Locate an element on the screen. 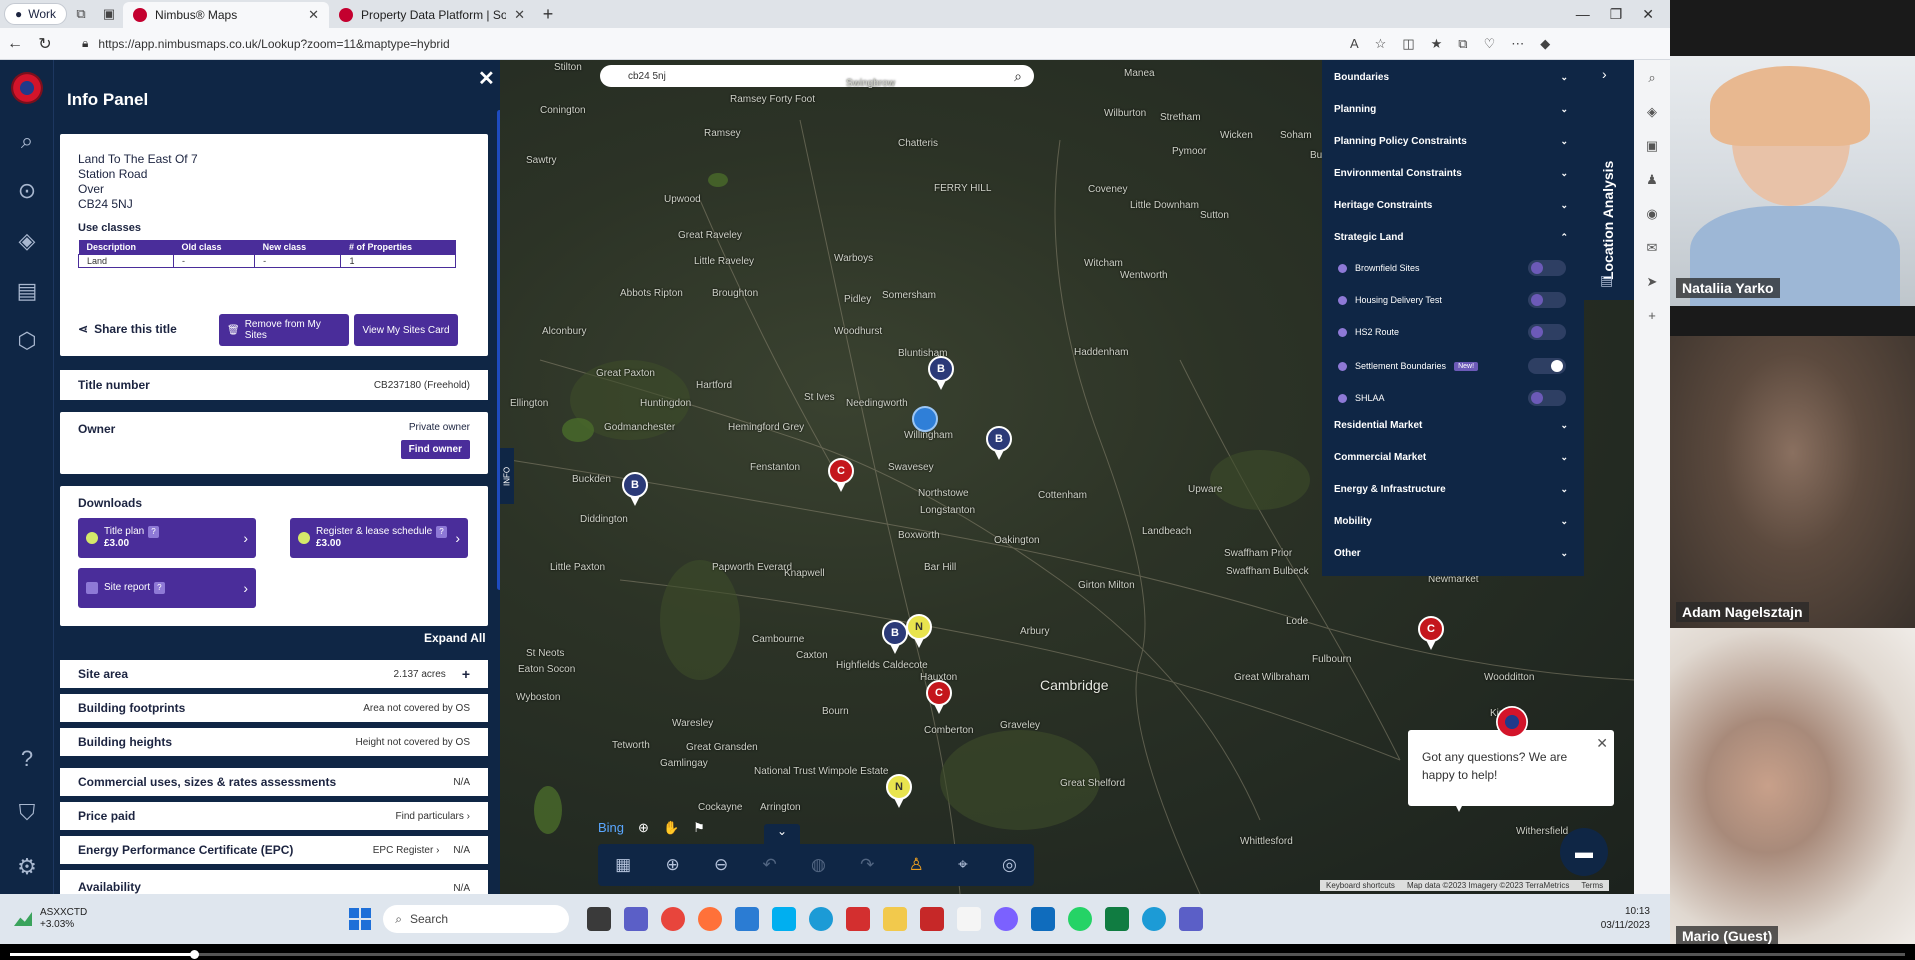  keyboard-shortcuts-link: Keyboard shortcuts is located at coordinates (1360, 885).